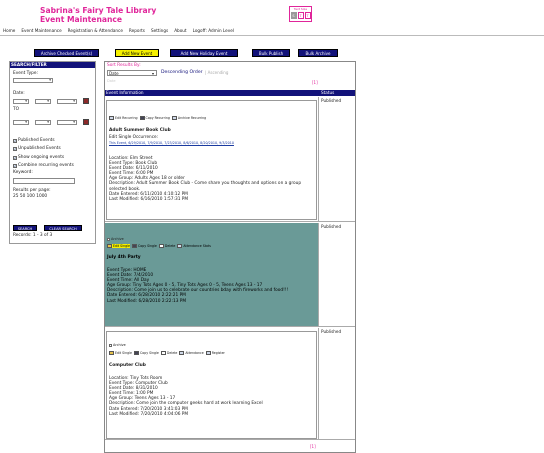  Describe the element at coordinates (63, 228) in the screenshot. I see `clear-search-button: CLEAR SEARCH` at that location.